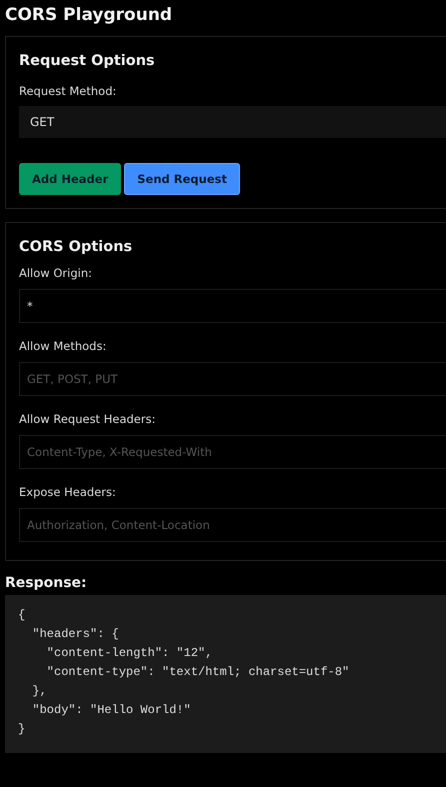 The height and width of the screenshot is (787, 446). Describe the element at coordinates (68, 91) in the screenshot. I see `field-label: Request Method:` at that location.